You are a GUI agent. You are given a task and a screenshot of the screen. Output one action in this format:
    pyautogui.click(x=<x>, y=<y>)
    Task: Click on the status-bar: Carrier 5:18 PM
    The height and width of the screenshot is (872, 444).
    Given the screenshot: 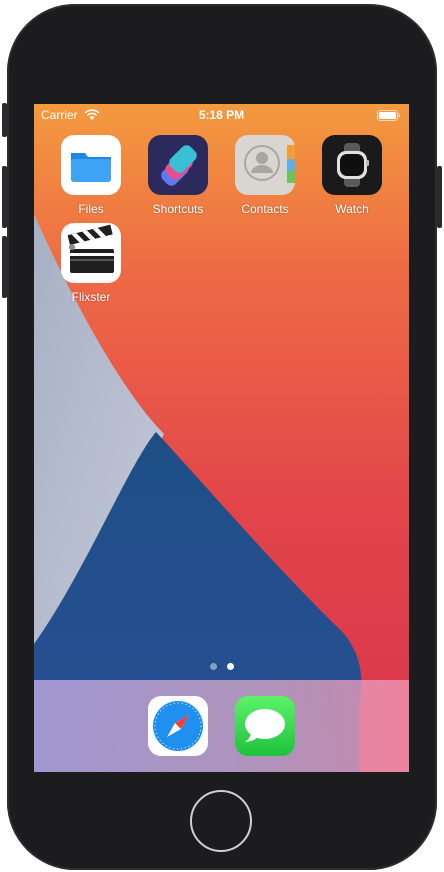 What is the action you would take?
    pyautogui.click(x=221, y=115)
    